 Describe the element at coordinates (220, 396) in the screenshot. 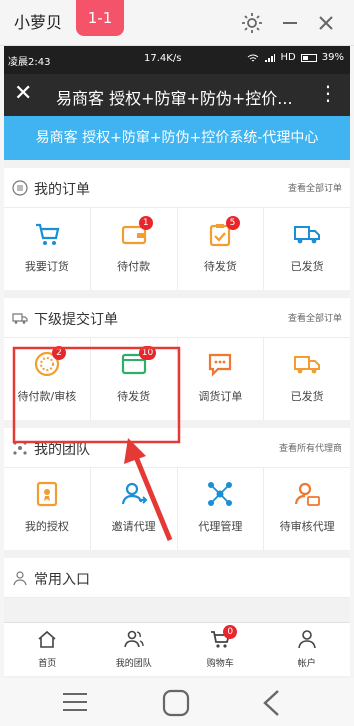

I see `item-label: 调货订单` at that location.